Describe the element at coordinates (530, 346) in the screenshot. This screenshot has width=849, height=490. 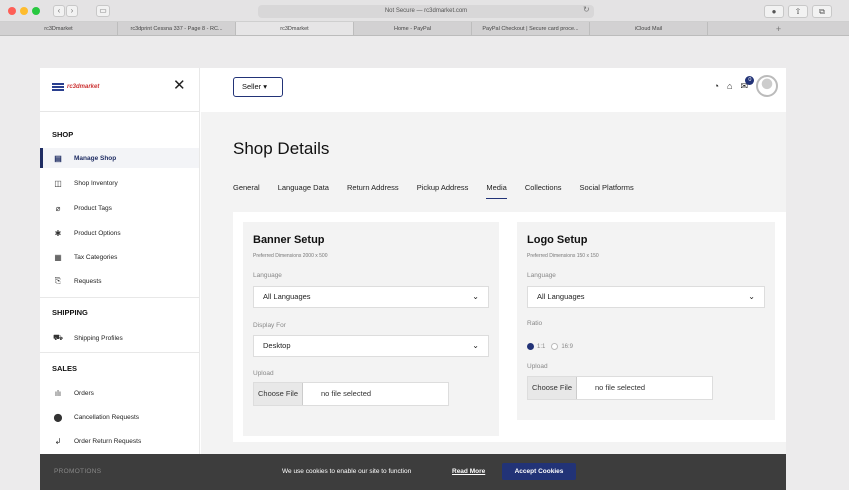
I see `ratio-1-1-radio` at that location.